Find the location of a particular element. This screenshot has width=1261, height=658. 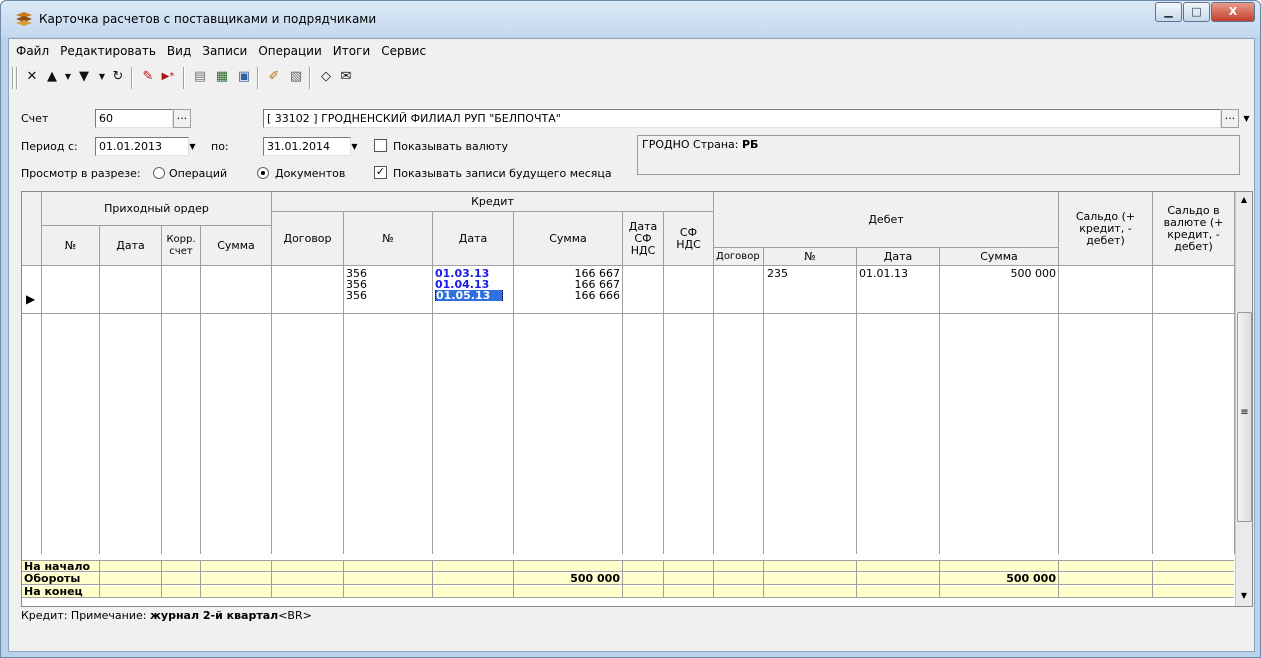

view-documents-label: Документов is located at coordinates (310, 173).